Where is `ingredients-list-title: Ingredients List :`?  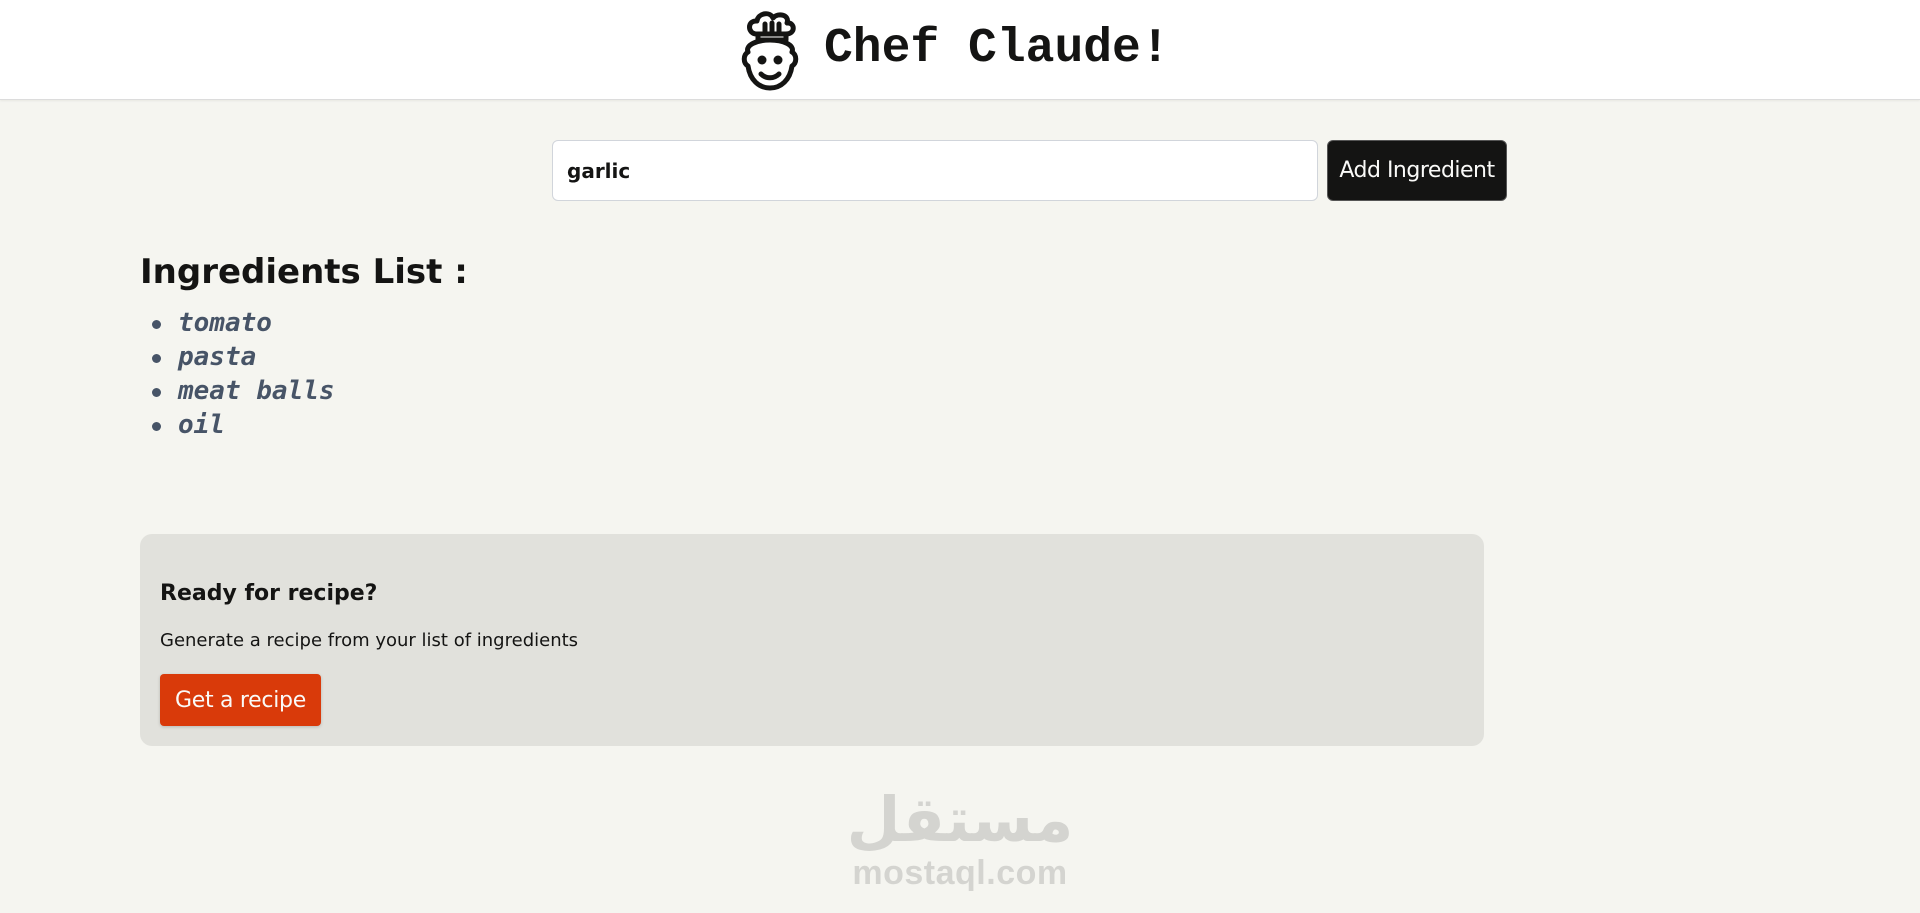 ingredients-list-title: Ingredients List : is located at coordinates (304, 272).